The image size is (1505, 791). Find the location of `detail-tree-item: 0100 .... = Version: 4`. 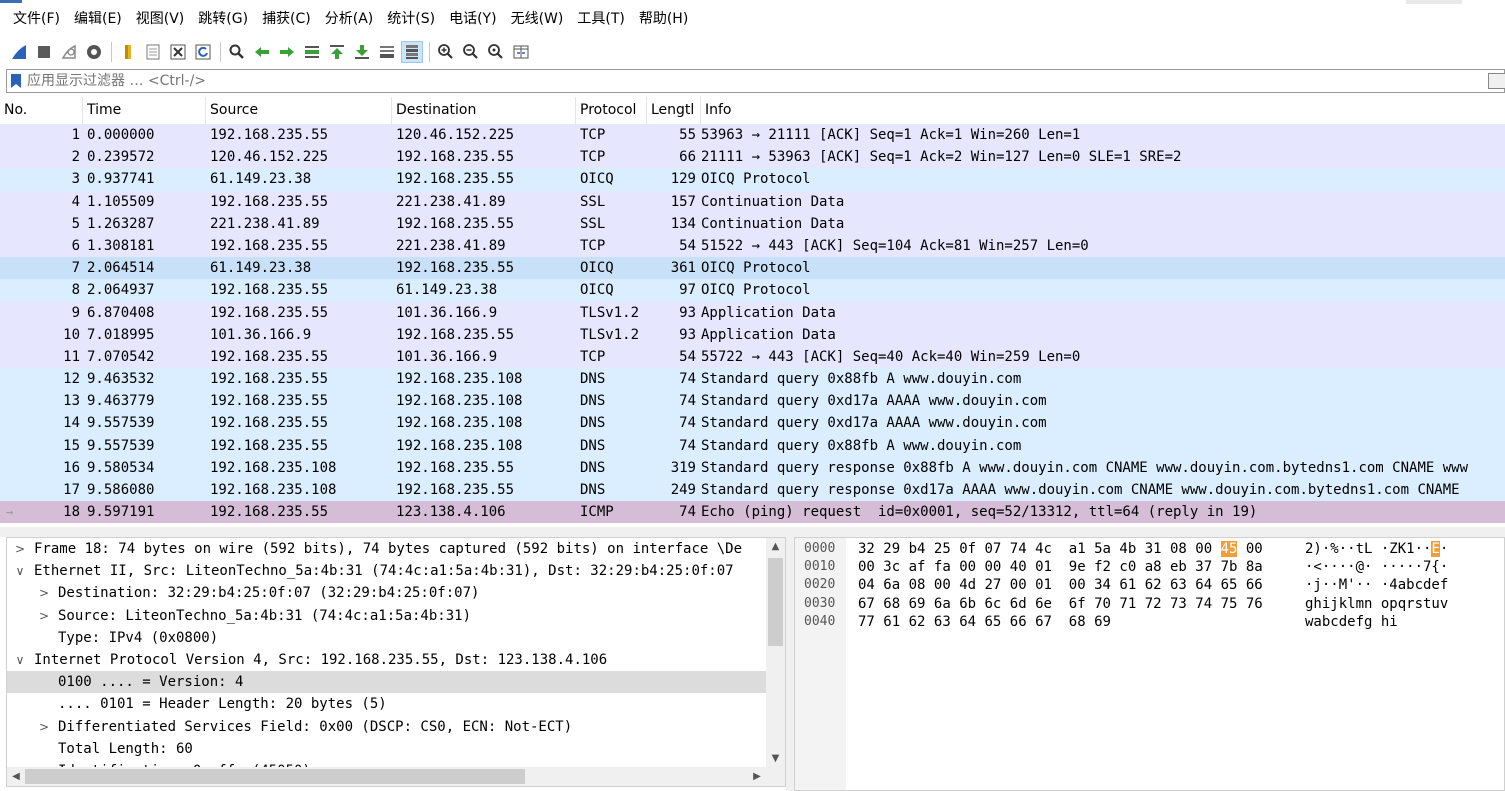

detail-tree-item: 0100 .... = Version: 4 is located at coordinates (387, 682).